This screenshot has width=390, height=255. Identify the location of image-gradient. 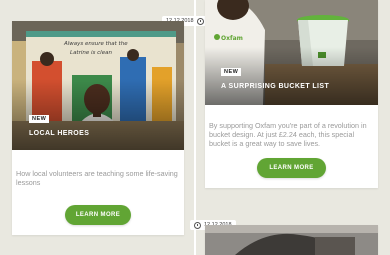
(291, 76).